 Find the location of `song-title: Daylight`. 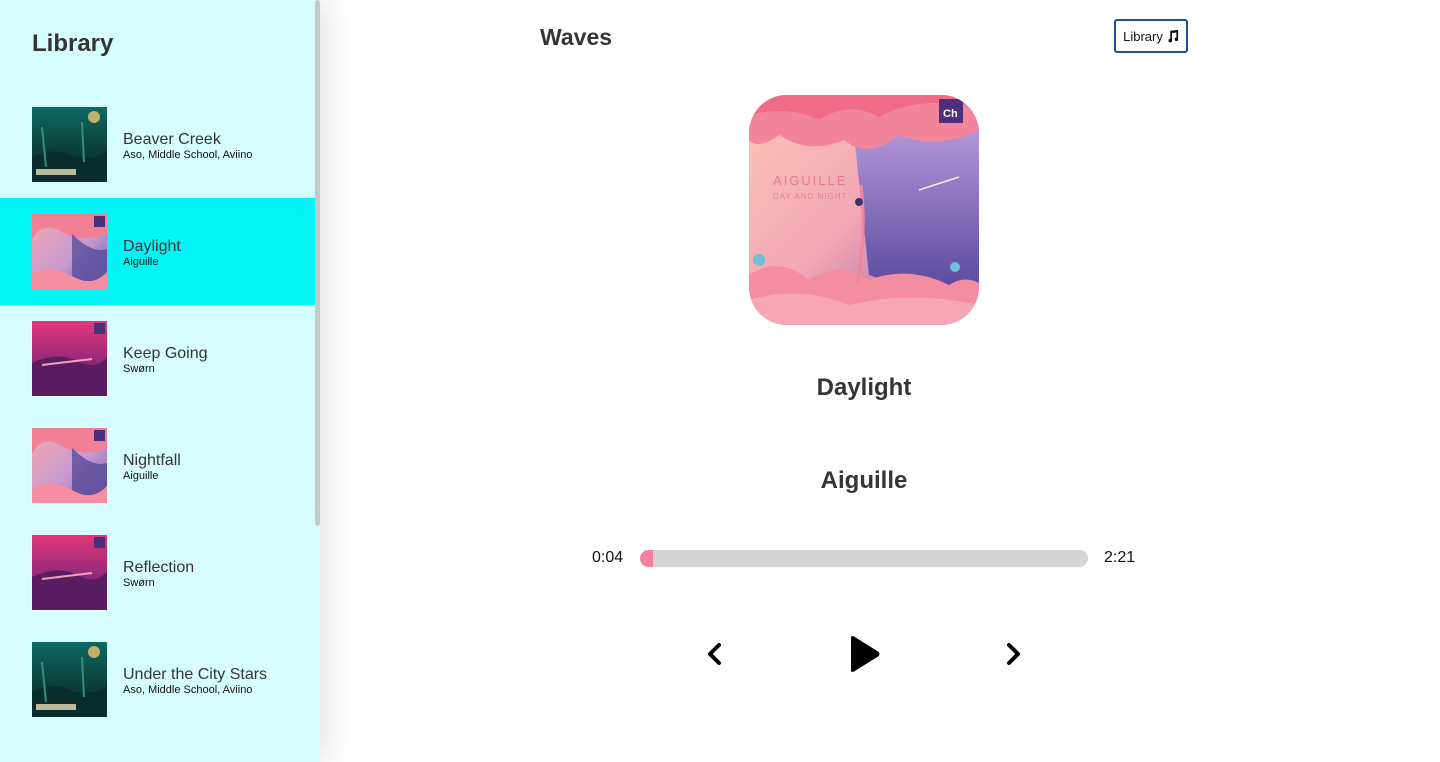

song-title: Daylight is located at coordinates (152, 246).